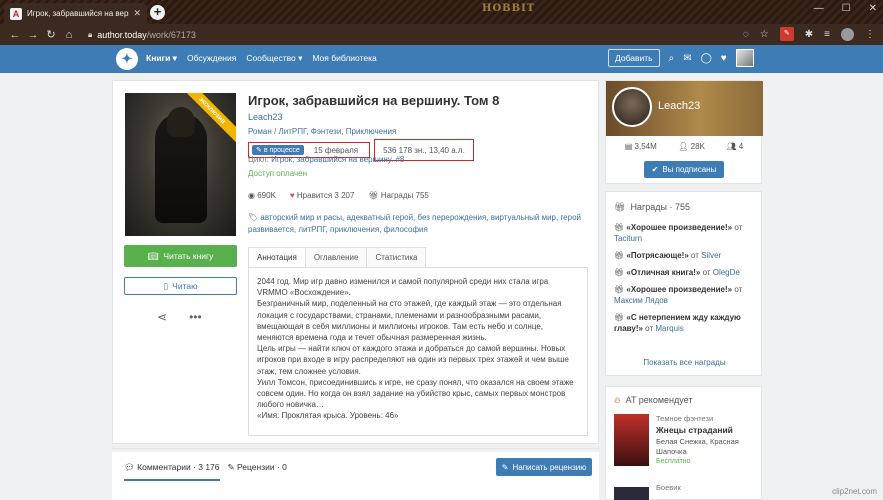 The width and height of the screenshot is (883, 500). I want to click on award-user-link: OlegDe, so click(726, 272).